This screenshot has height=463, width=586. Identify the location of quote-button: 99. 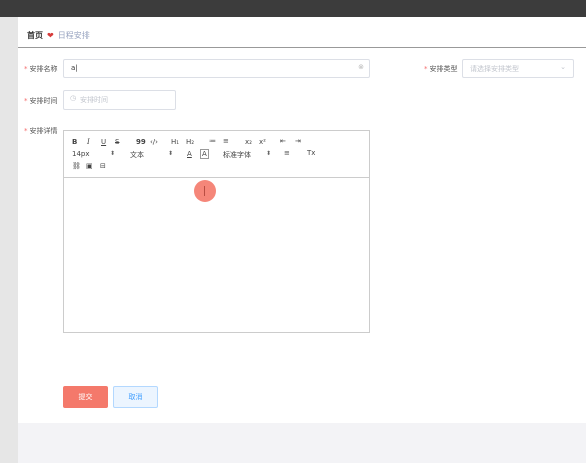
(141, 142).